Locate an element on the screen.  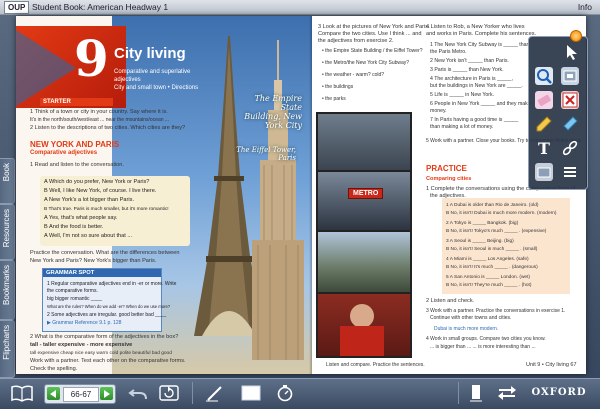
close-panel-icon is located at coordinates (576, 36).